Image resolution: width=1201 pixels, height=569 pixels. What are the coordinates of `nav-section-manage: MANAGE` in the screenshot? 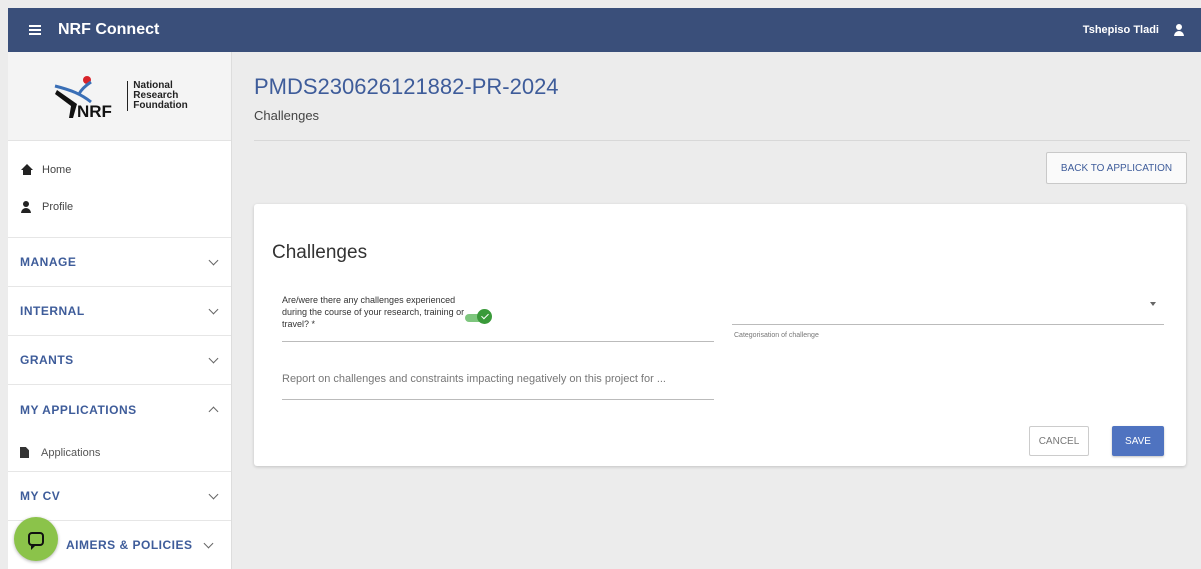 It's located at (119, 262).